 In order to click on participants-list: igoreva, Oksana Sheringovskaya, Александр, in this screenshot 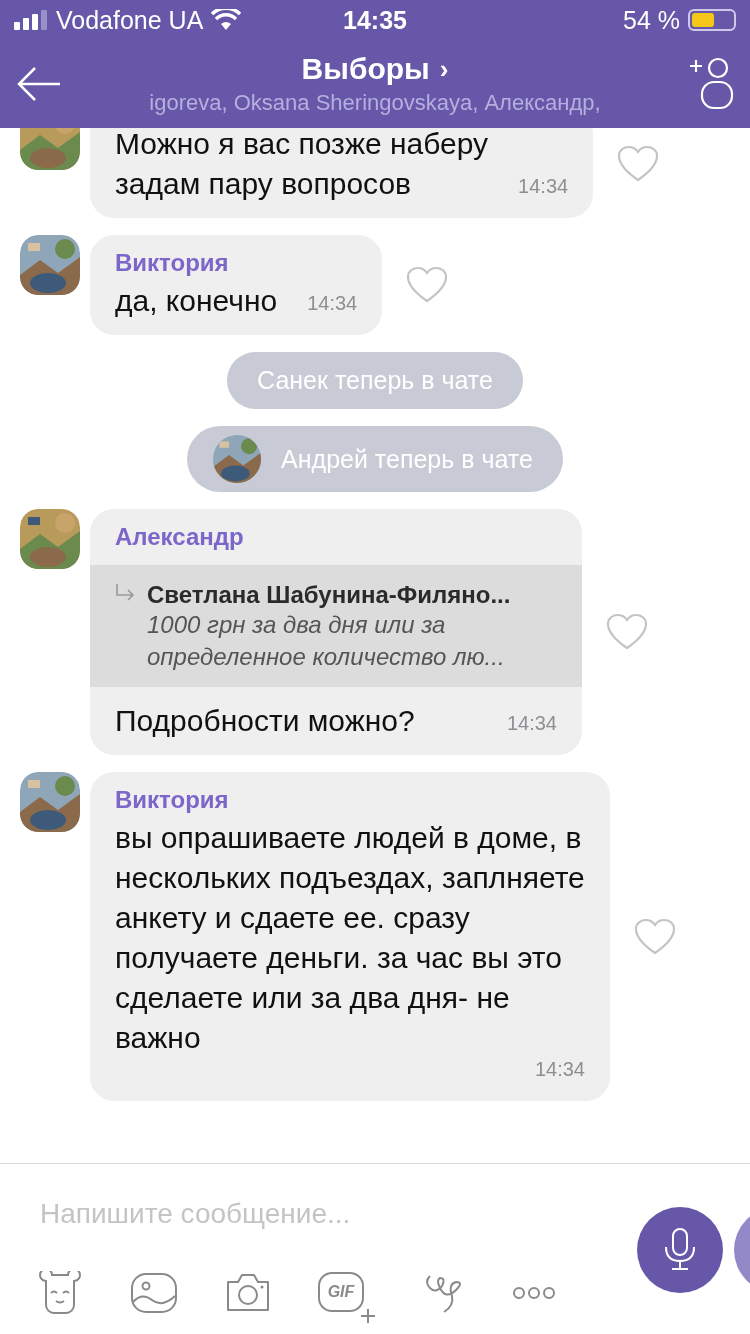, I will do `click(375, 103)`.